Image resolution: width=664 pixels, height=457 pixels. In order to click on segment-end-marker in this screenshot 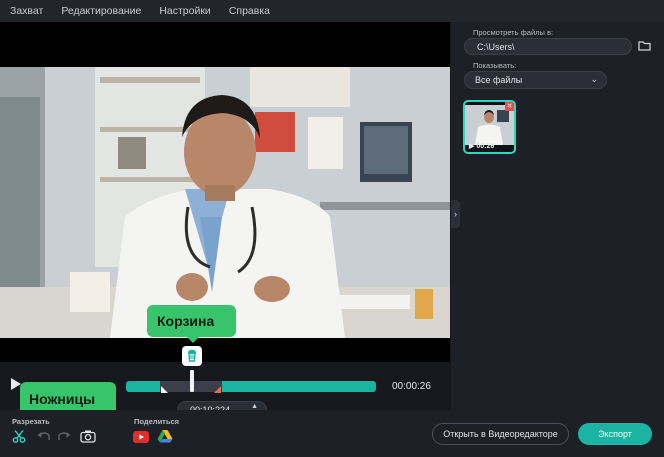, I will do `click(217, 389)`.